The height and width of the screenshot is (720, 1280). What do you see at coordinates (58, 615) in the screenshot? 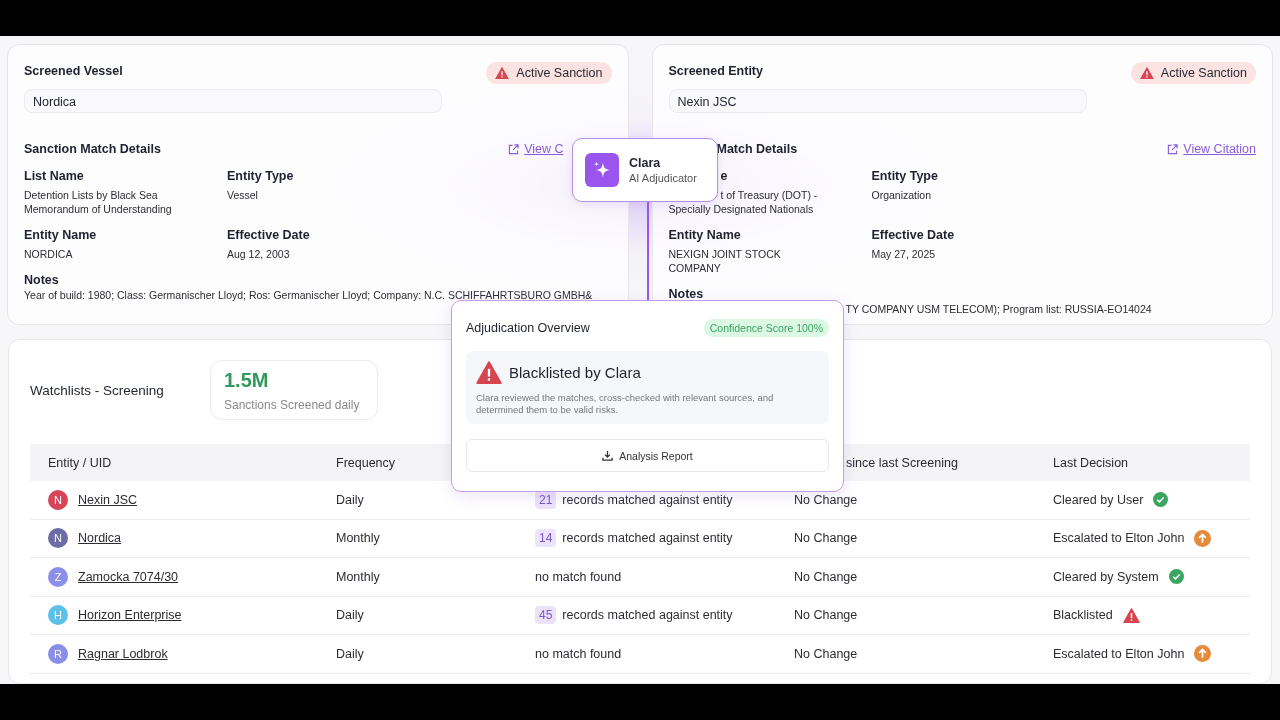
I see `avatar: H` at bounding box center [58, 615].